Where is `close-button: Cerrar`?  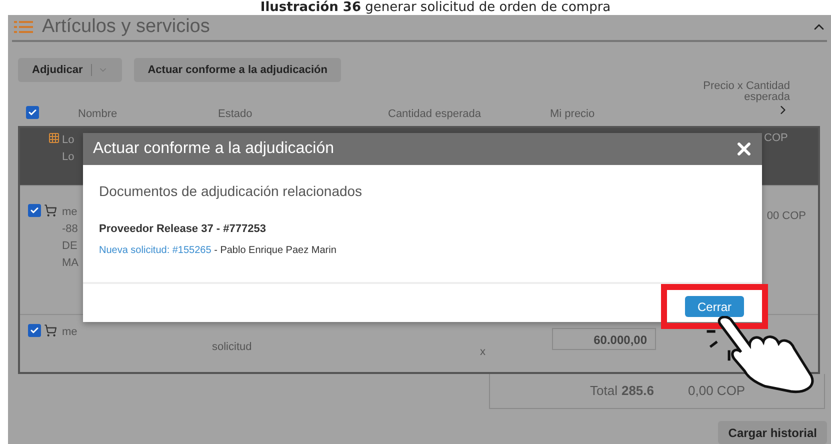
close-button: Cerrar is located at coordinates (714, 306).